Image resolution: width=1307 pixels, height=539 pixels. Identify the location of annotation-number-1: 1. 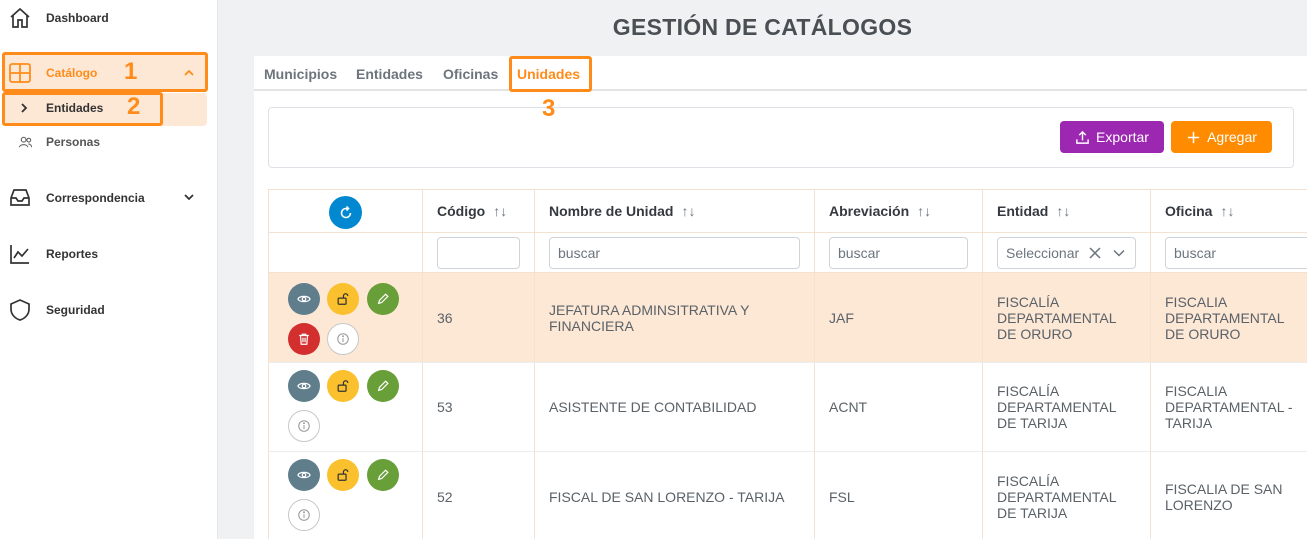
(131, 71).